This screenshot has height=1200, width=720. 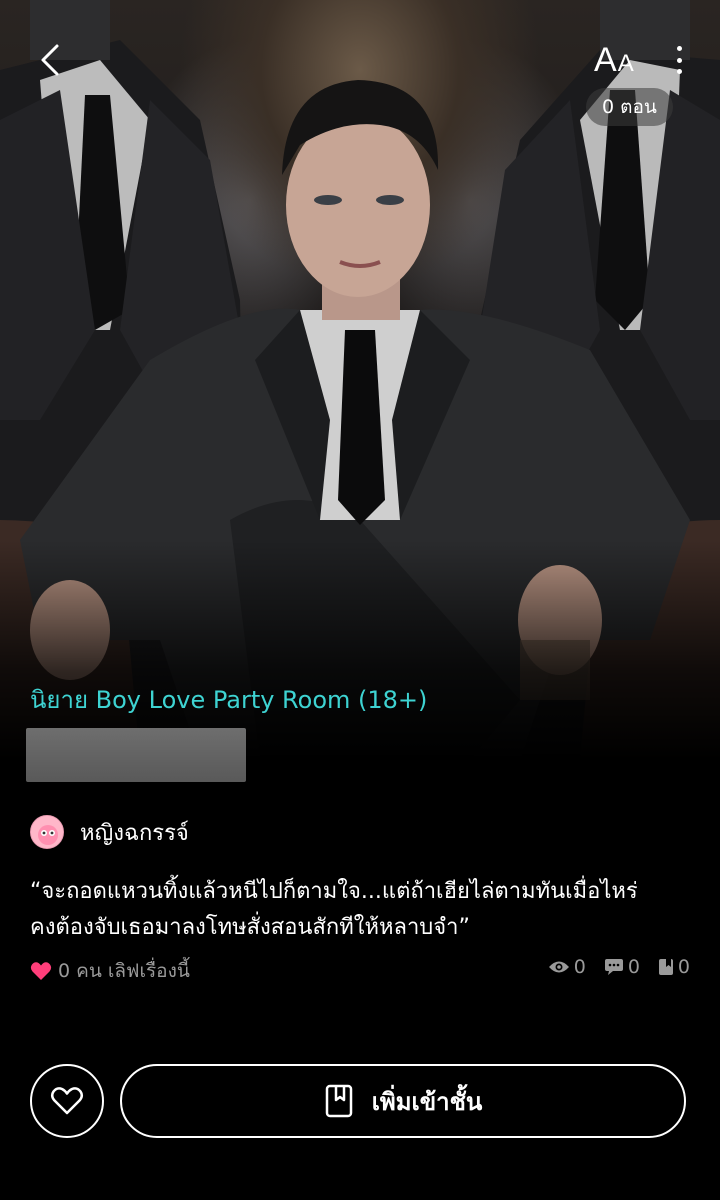 What do you see at coordinates (679, 48) in the screenshot?
I see `more-vertical-icon` at bounding box center [679, 48].